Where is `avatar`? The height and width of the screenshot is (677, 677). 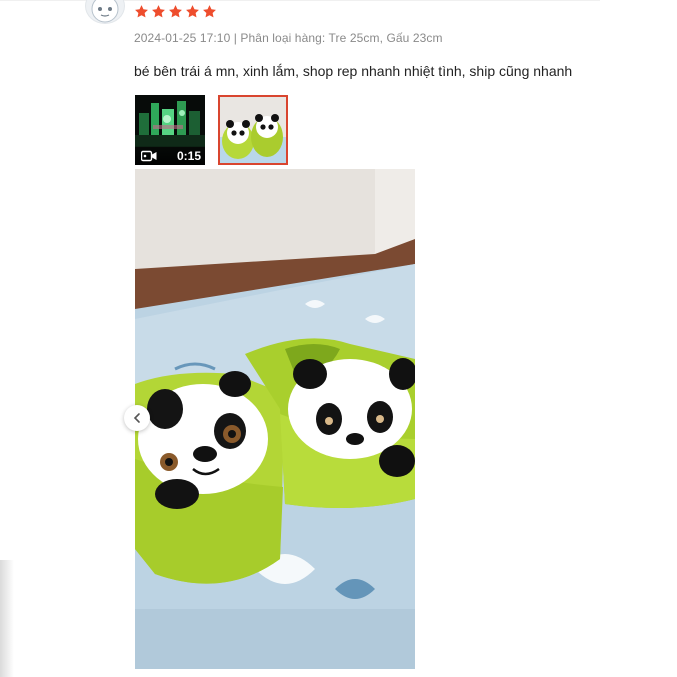
avatar is located at coordinates (105, 12).